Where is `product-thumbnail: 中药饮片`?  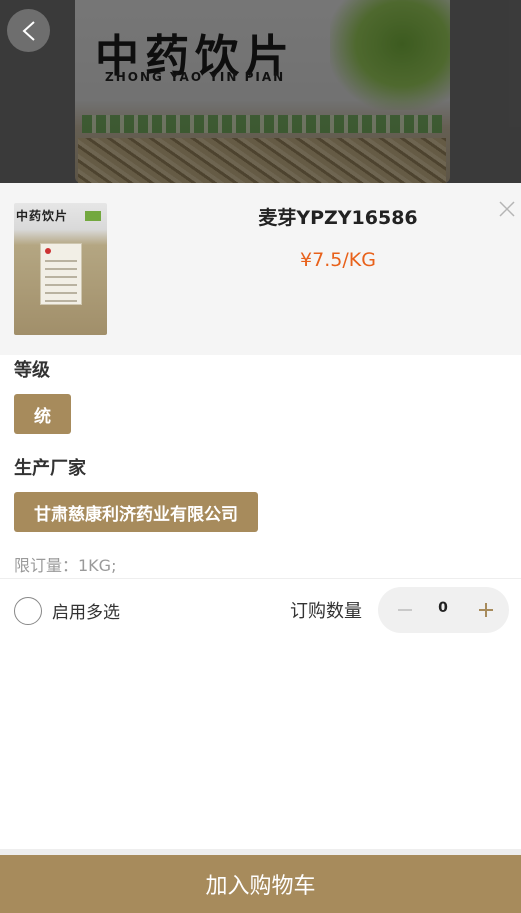
product-thumbnail: 中药饮片 is located at coordinates (60, 269).